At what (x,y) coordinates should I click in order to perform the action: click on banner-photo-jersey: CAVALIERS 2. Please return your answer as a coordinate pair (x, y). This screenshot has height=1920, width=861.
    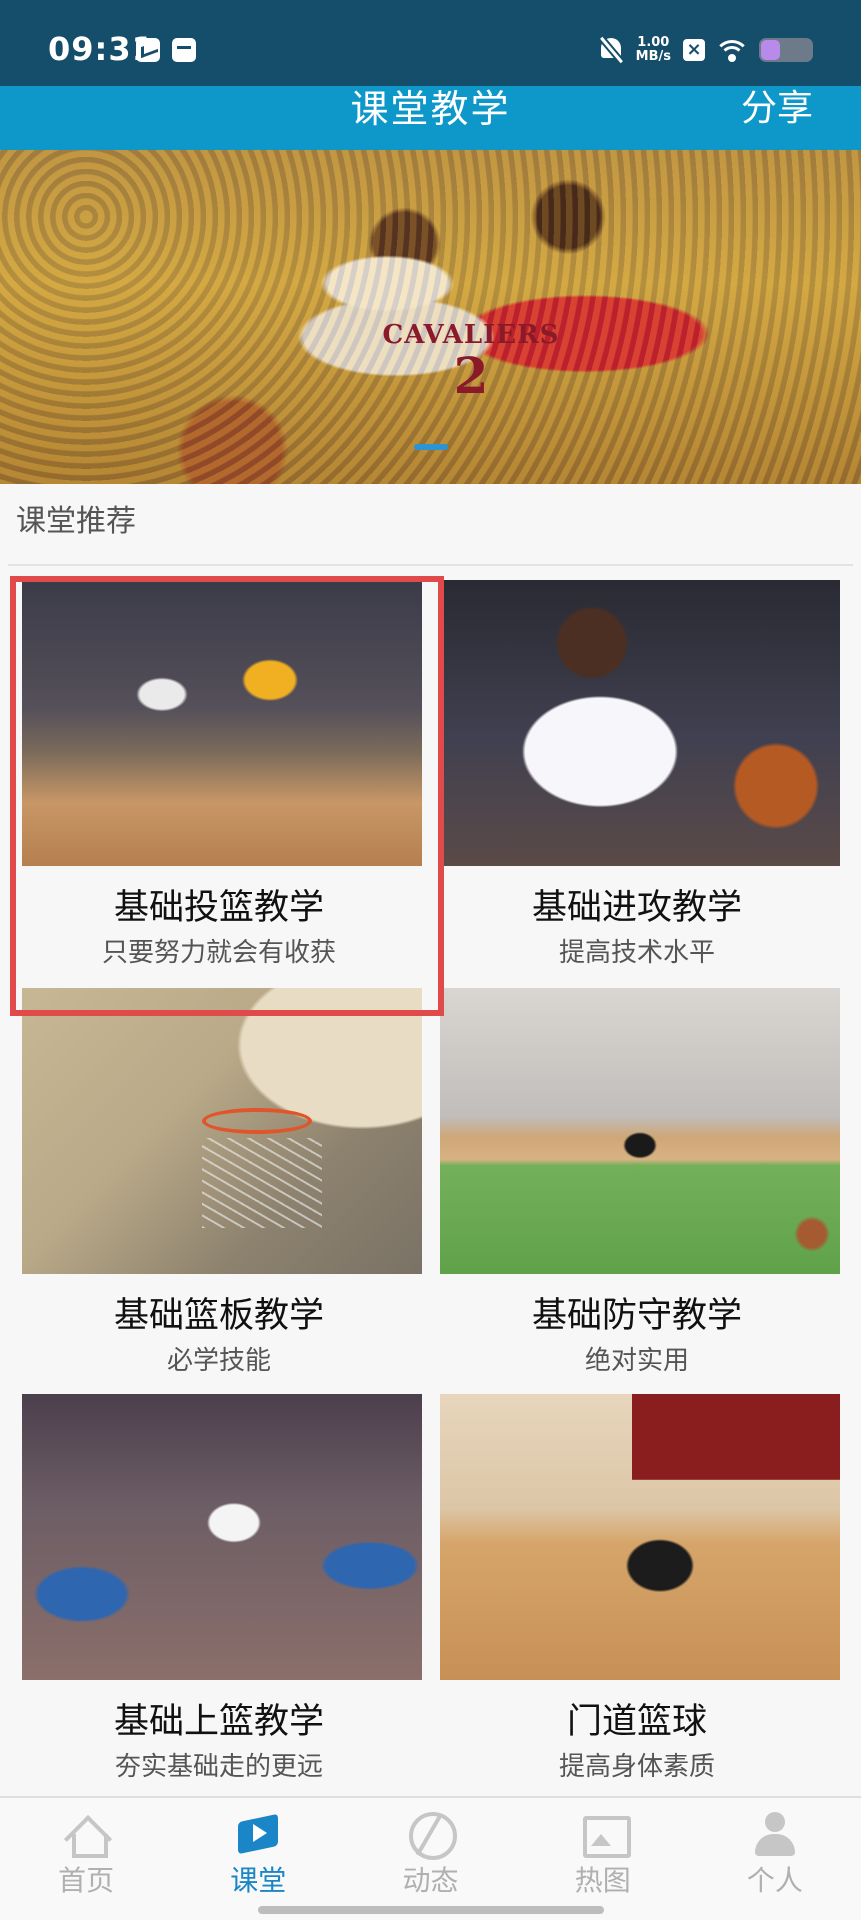
    Looking at the image, I should click on (471, 361).